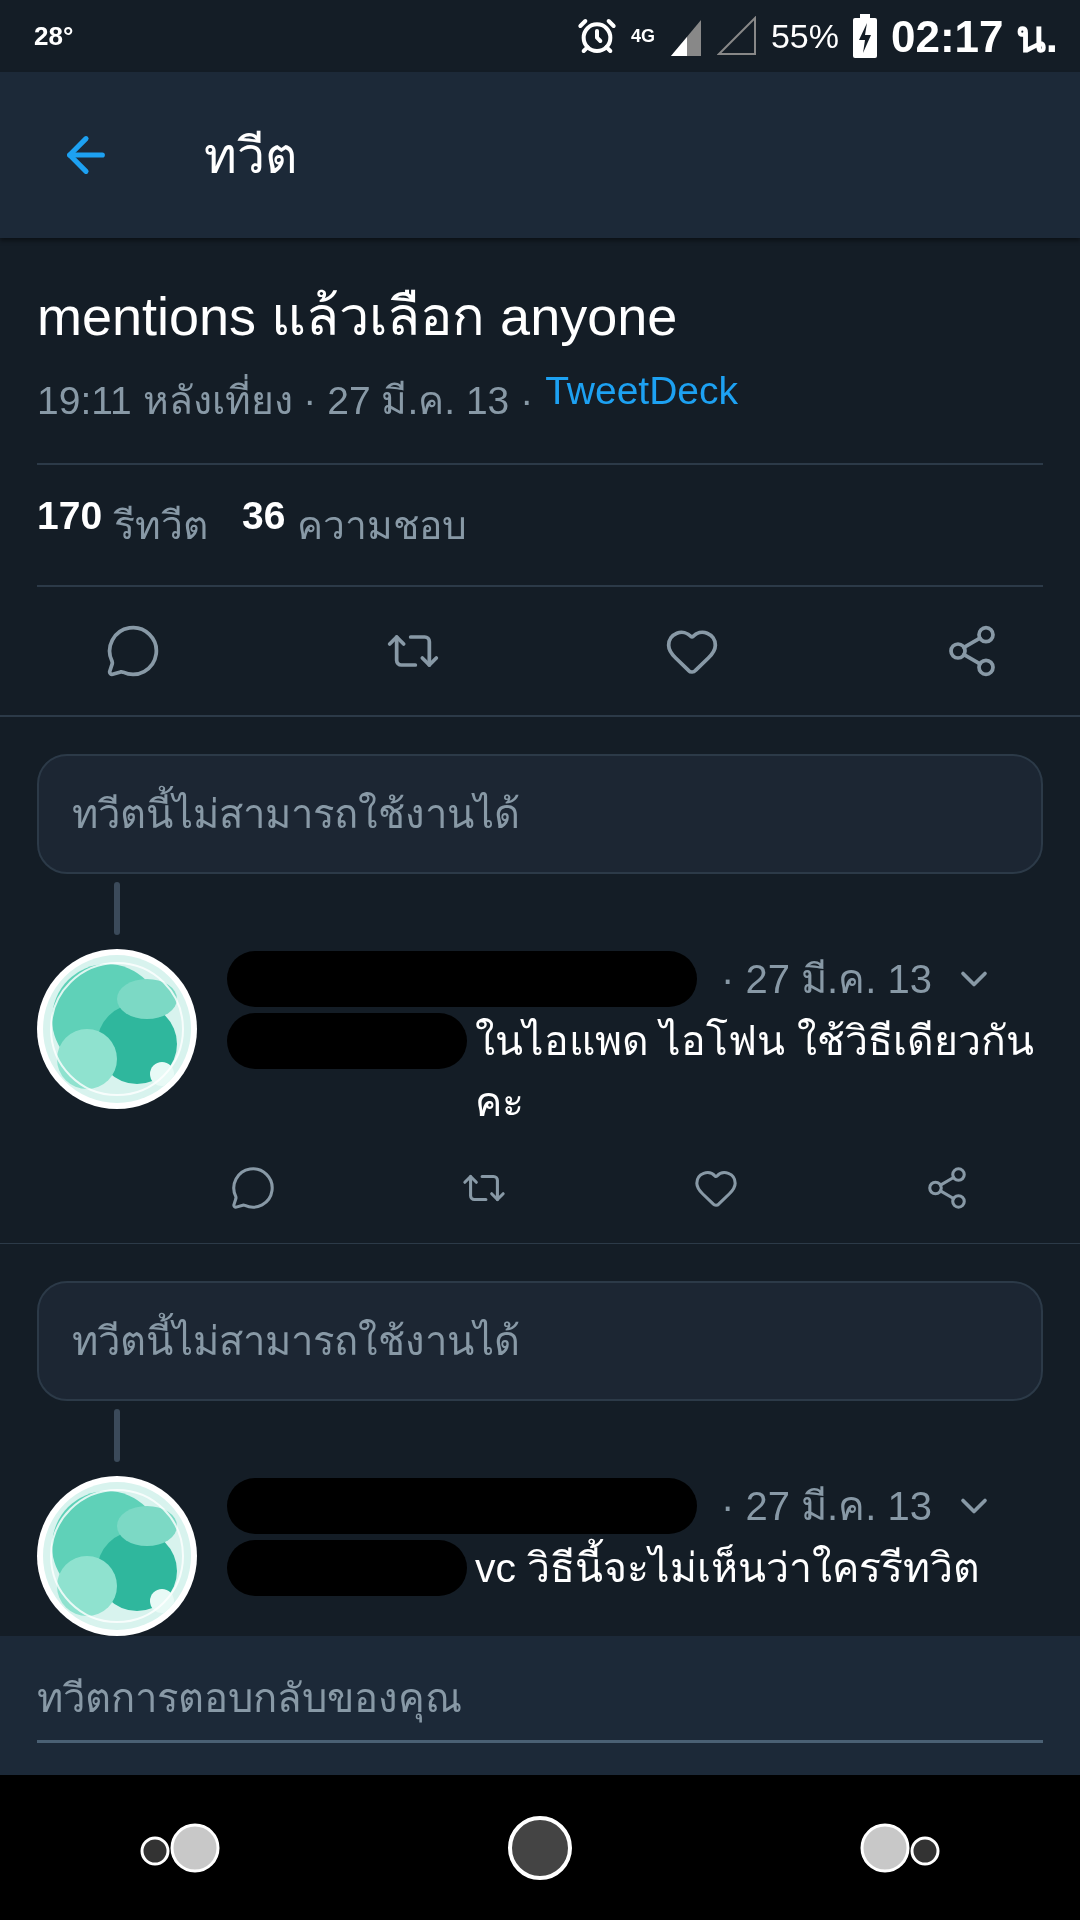 The width and height of the screenshot is (1080, 1920). What do you see at coordinates (865, 36) in the screenshot?
I see `battery-charging-icon` at bounding box center [865, 36].